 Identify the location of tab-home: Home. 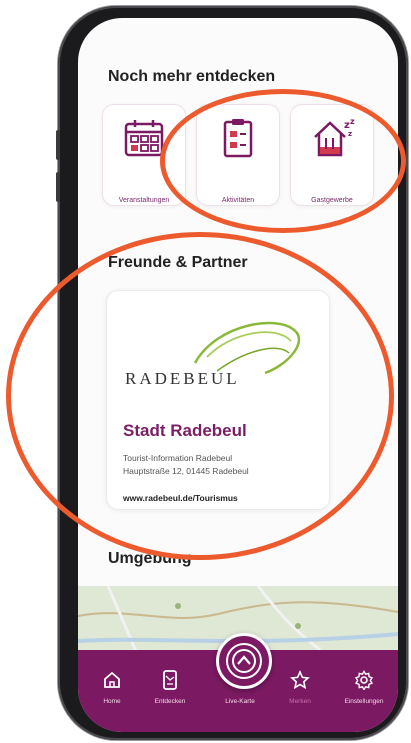
(112, 691).